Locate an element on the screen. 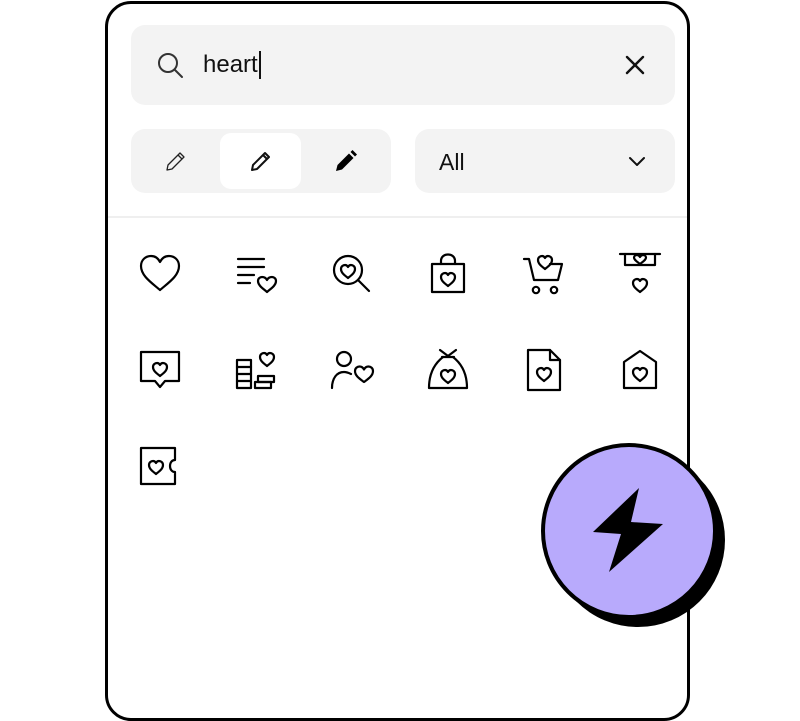 The height and width of the screenshot is (721, 800). search-input: heart is located at coordinates (232, 65).